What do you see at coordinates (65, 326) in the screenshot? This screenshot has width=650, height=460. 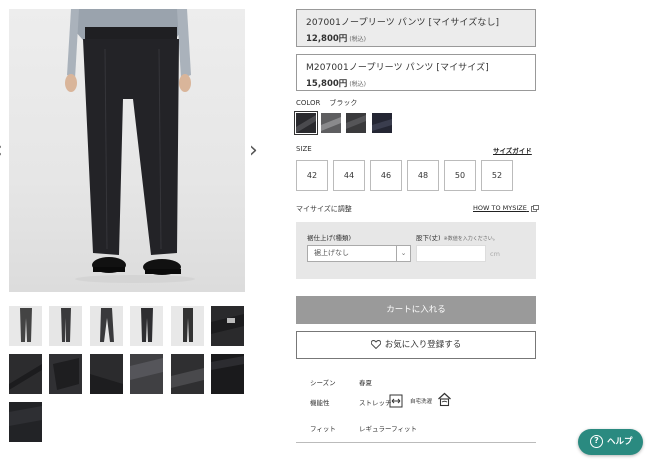 I see `thumbnail-side` at bounding box center [65, 326].